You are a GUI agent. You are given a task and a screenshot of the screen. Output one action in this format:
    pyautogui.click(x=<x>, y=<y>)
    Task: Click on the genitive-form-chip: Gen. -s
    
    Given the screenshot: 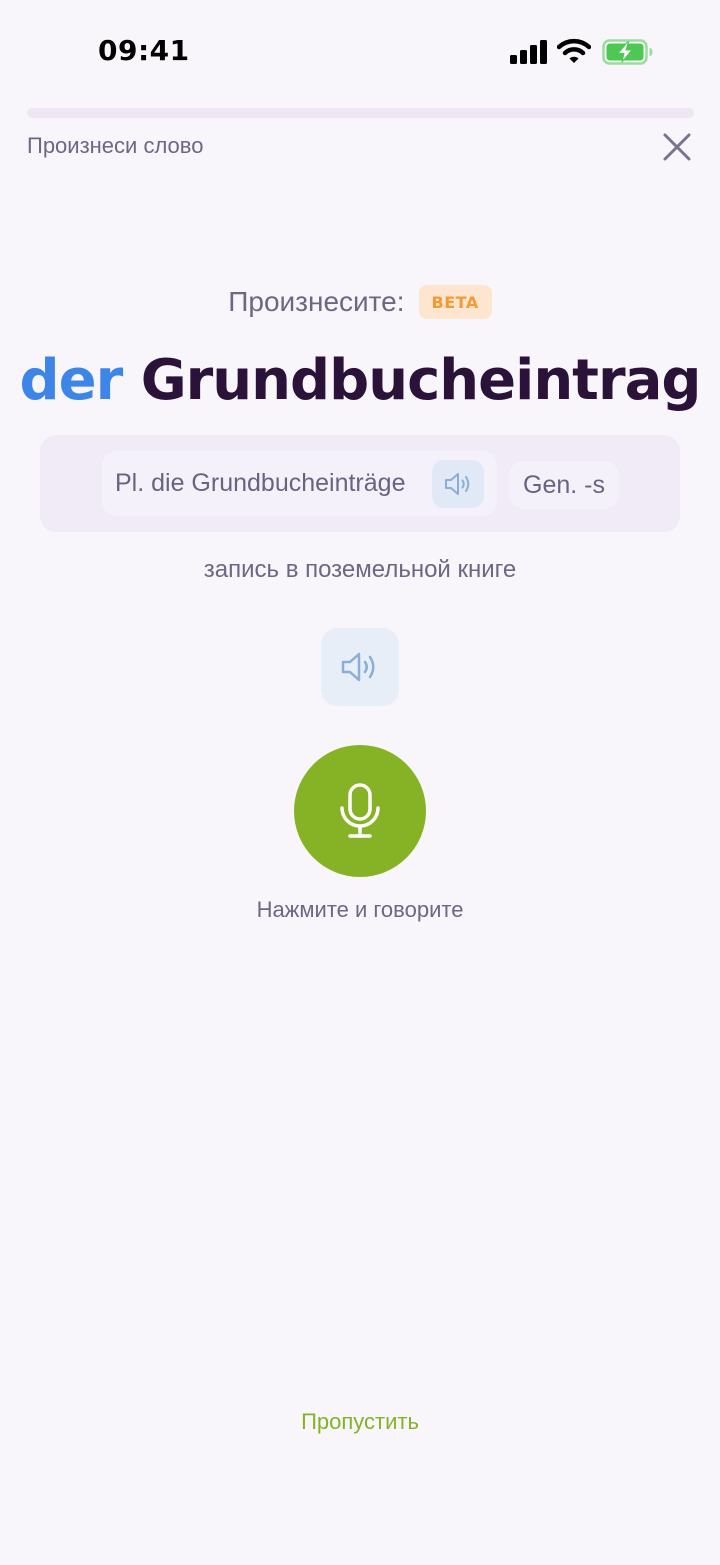 What is the action you would take?
    pyautogui.click(x=564, y=485)
    